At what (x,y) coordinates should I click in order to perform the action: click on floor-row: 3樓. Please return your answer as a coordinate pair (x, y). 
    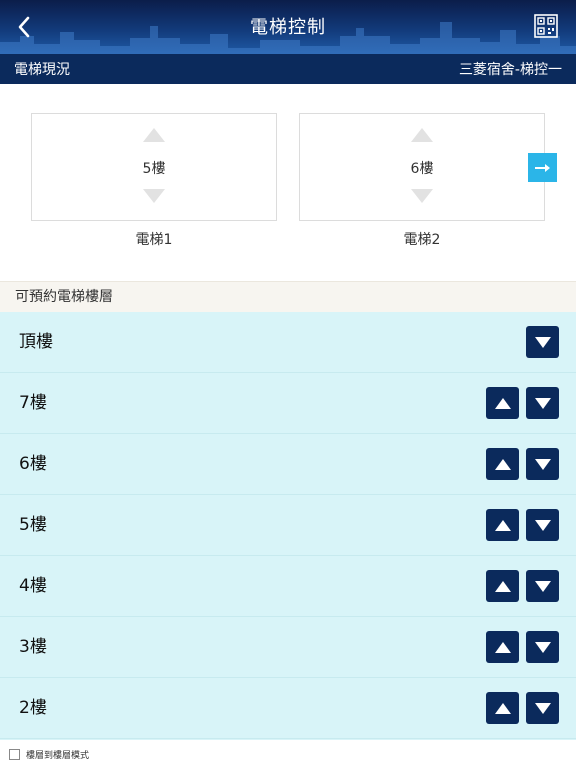
    Looking at the image, I should click on (288, 647).